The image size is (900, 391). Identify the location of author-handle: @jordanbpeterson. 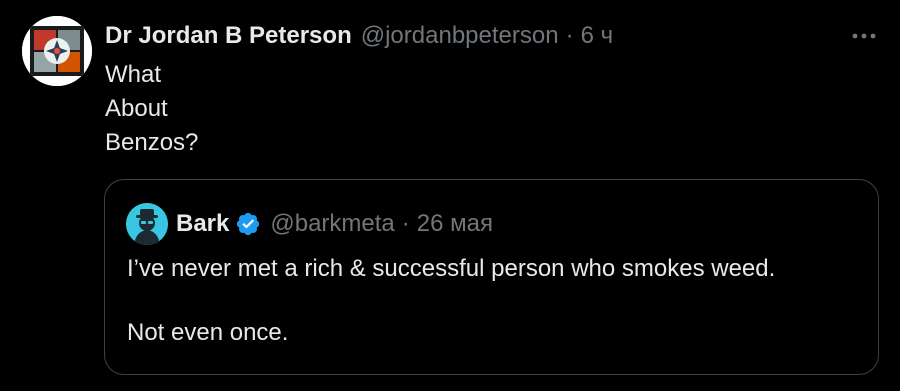
(460, 36).